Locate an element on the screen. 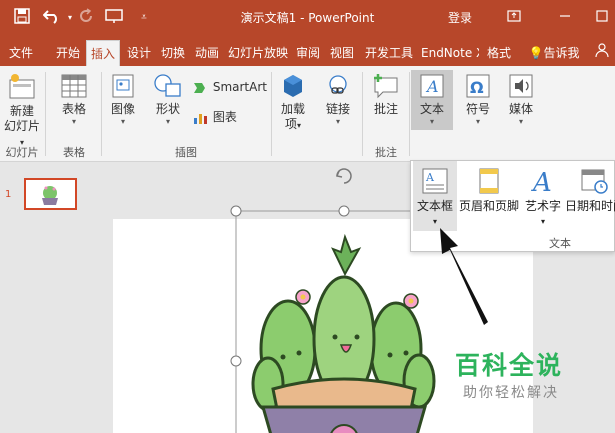  new-slide-label-1: 新建 is located at coordinates (21, 111).